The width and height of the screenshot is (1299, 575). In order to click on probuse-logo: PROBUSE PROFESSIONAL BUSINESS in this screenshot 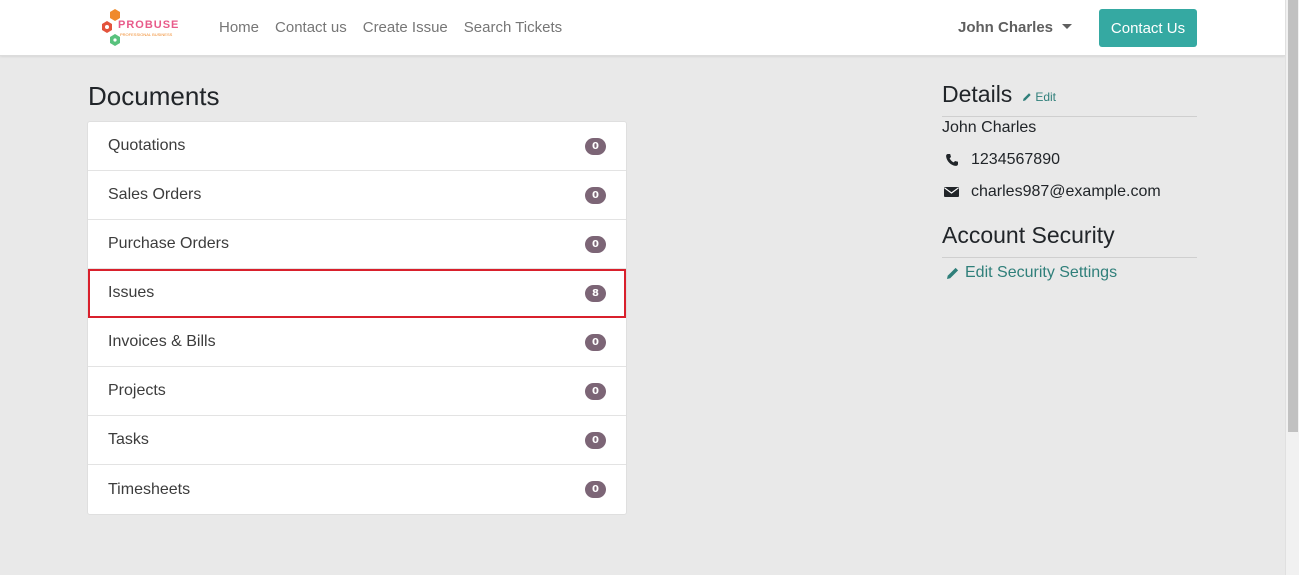, I will do `click(138, 28)`.